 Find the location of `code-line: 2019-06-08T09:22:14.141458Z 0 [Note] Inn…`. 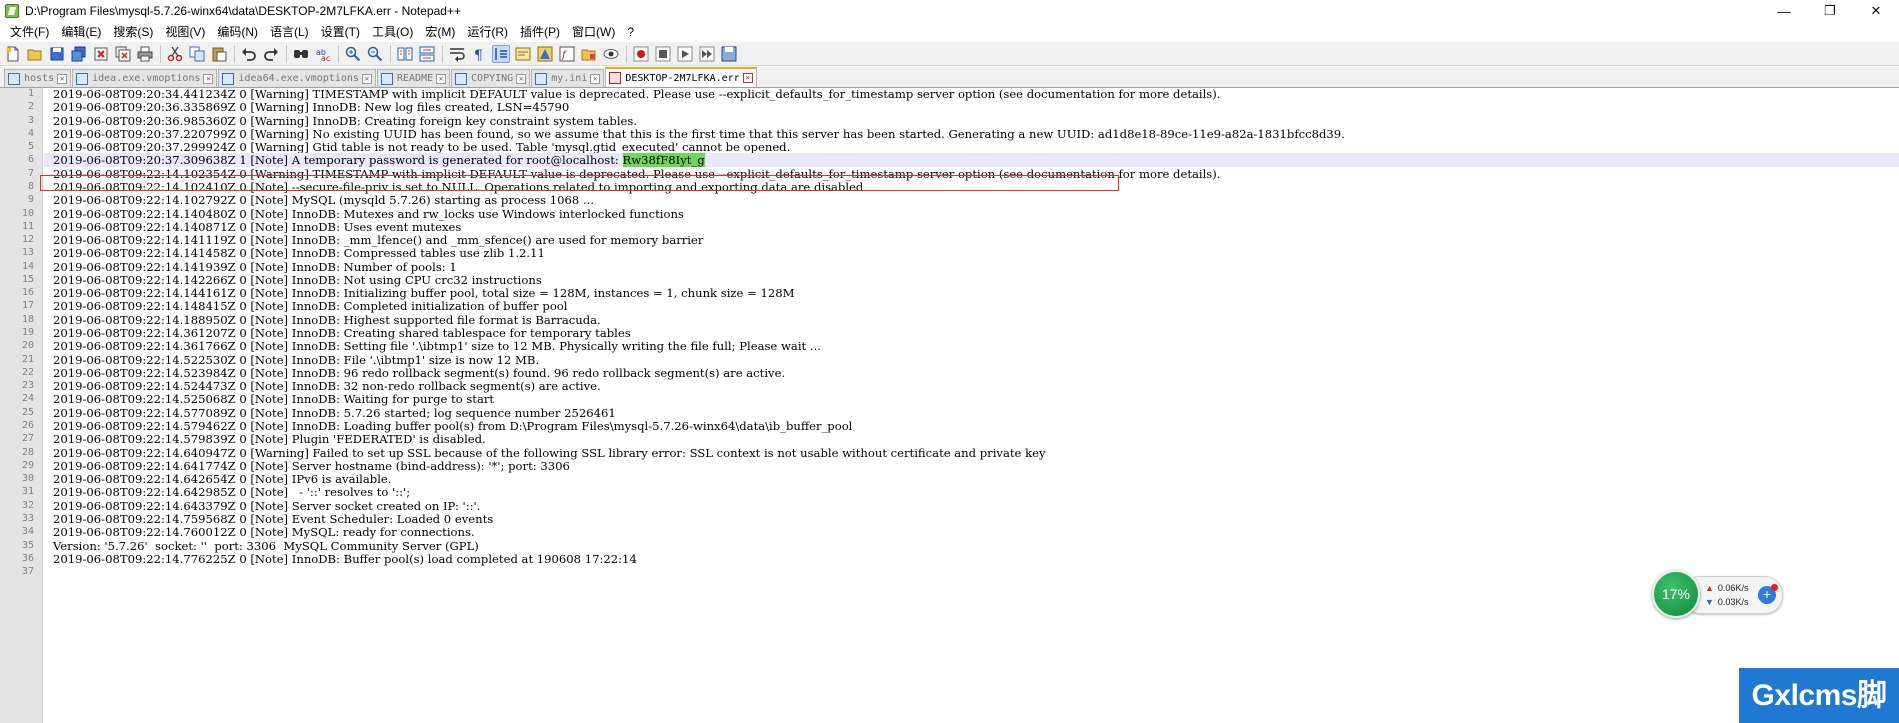

code-line: 2019-06-08T09:22:14.141458Z 0 [Note] Inn… is located at coordinates (971, 253).